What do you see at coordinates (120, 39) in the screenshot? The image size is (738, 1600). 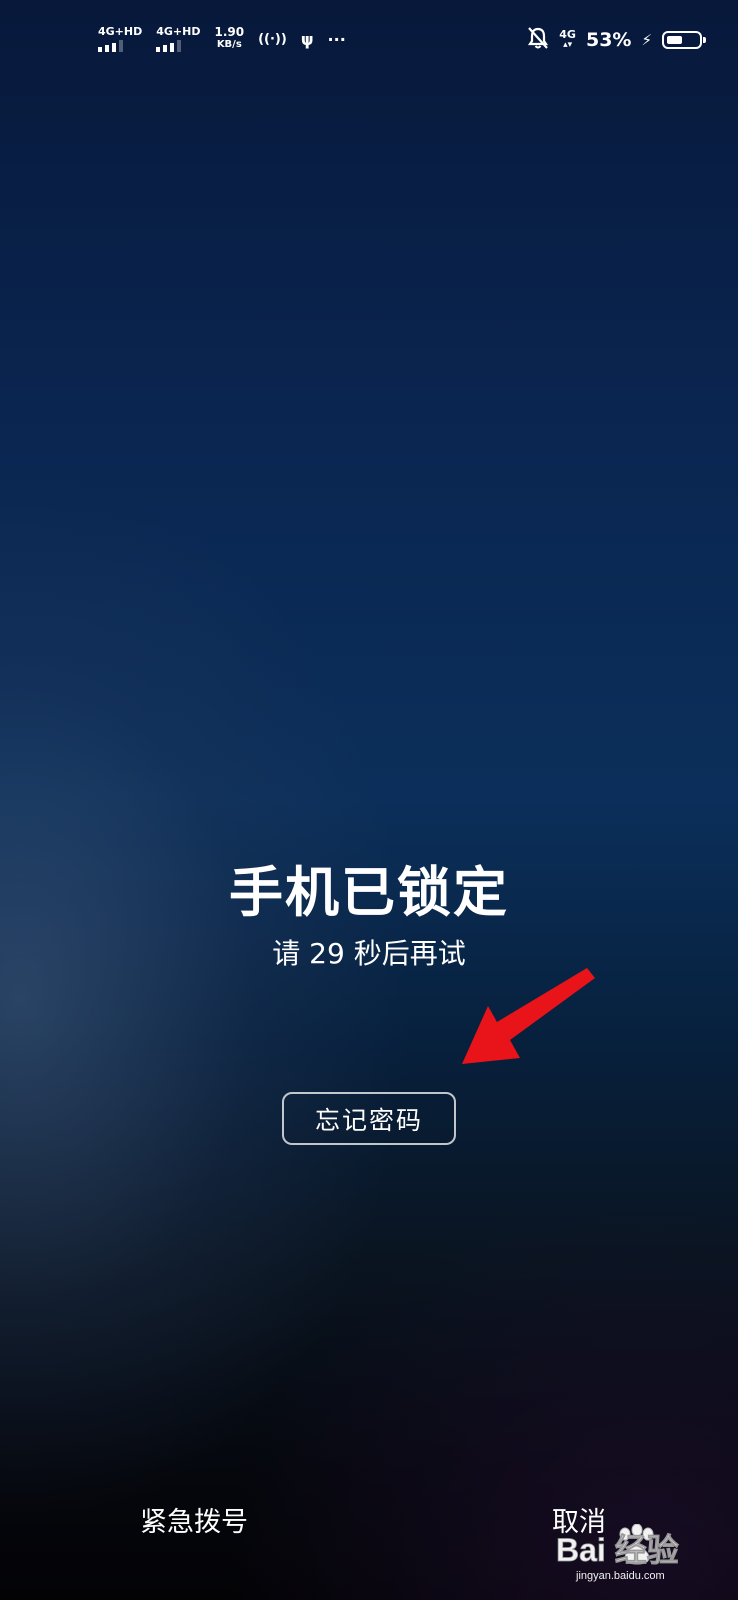 I see `sim1-signal: 4G+HD` at bounding box center [120, 39].